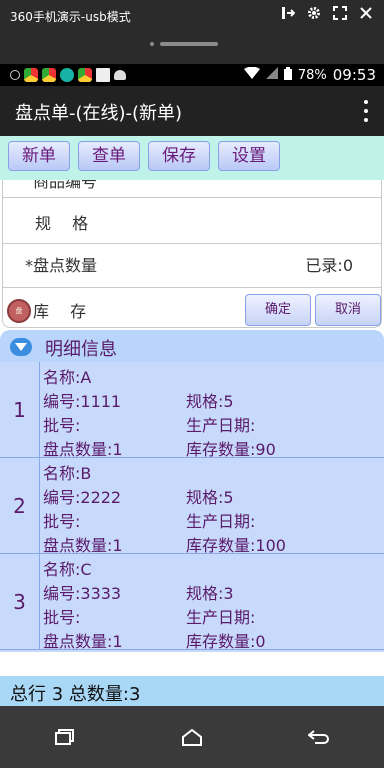 This screenshot has width=384, height=768. Describe the element at coordinates (67, 377) in the screenshot. I see `item-name: 名称:A` at that location.